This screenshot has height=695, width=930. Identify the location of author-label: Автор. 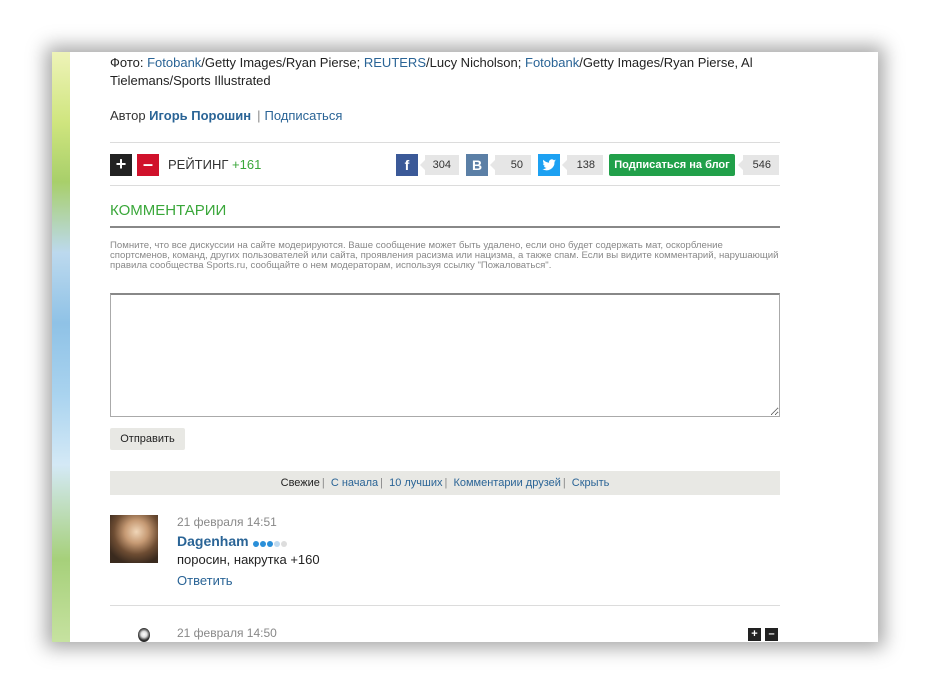
(130, 115).